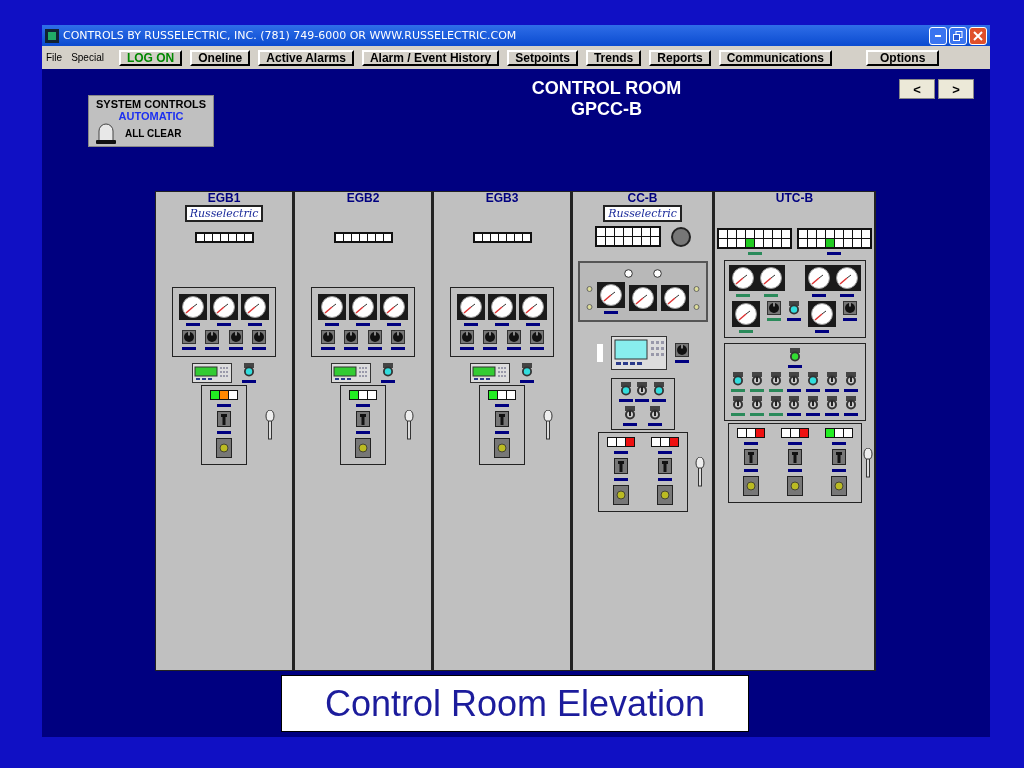  I want to click on restore-button, so click(958, 35).